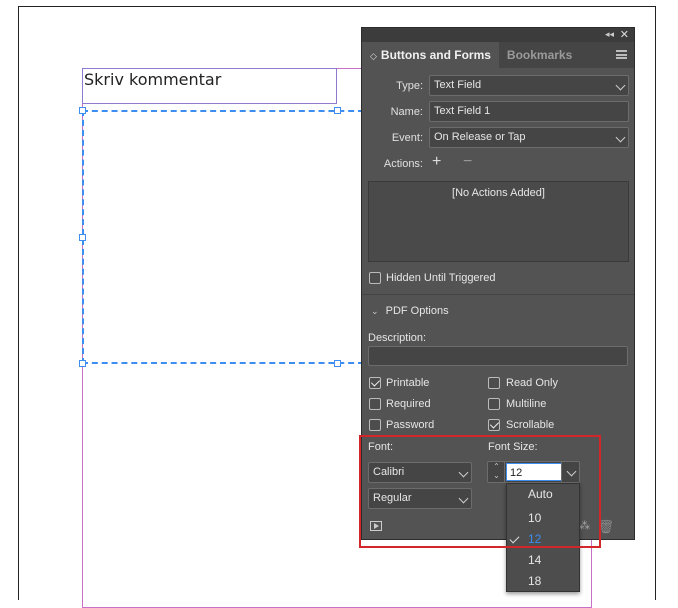 The image size is (678, 608). What do you see at coordinates (373, 56) in the screenshot?
I see `tab-arrows-icon: ◇` at bounding box center [373, 56].